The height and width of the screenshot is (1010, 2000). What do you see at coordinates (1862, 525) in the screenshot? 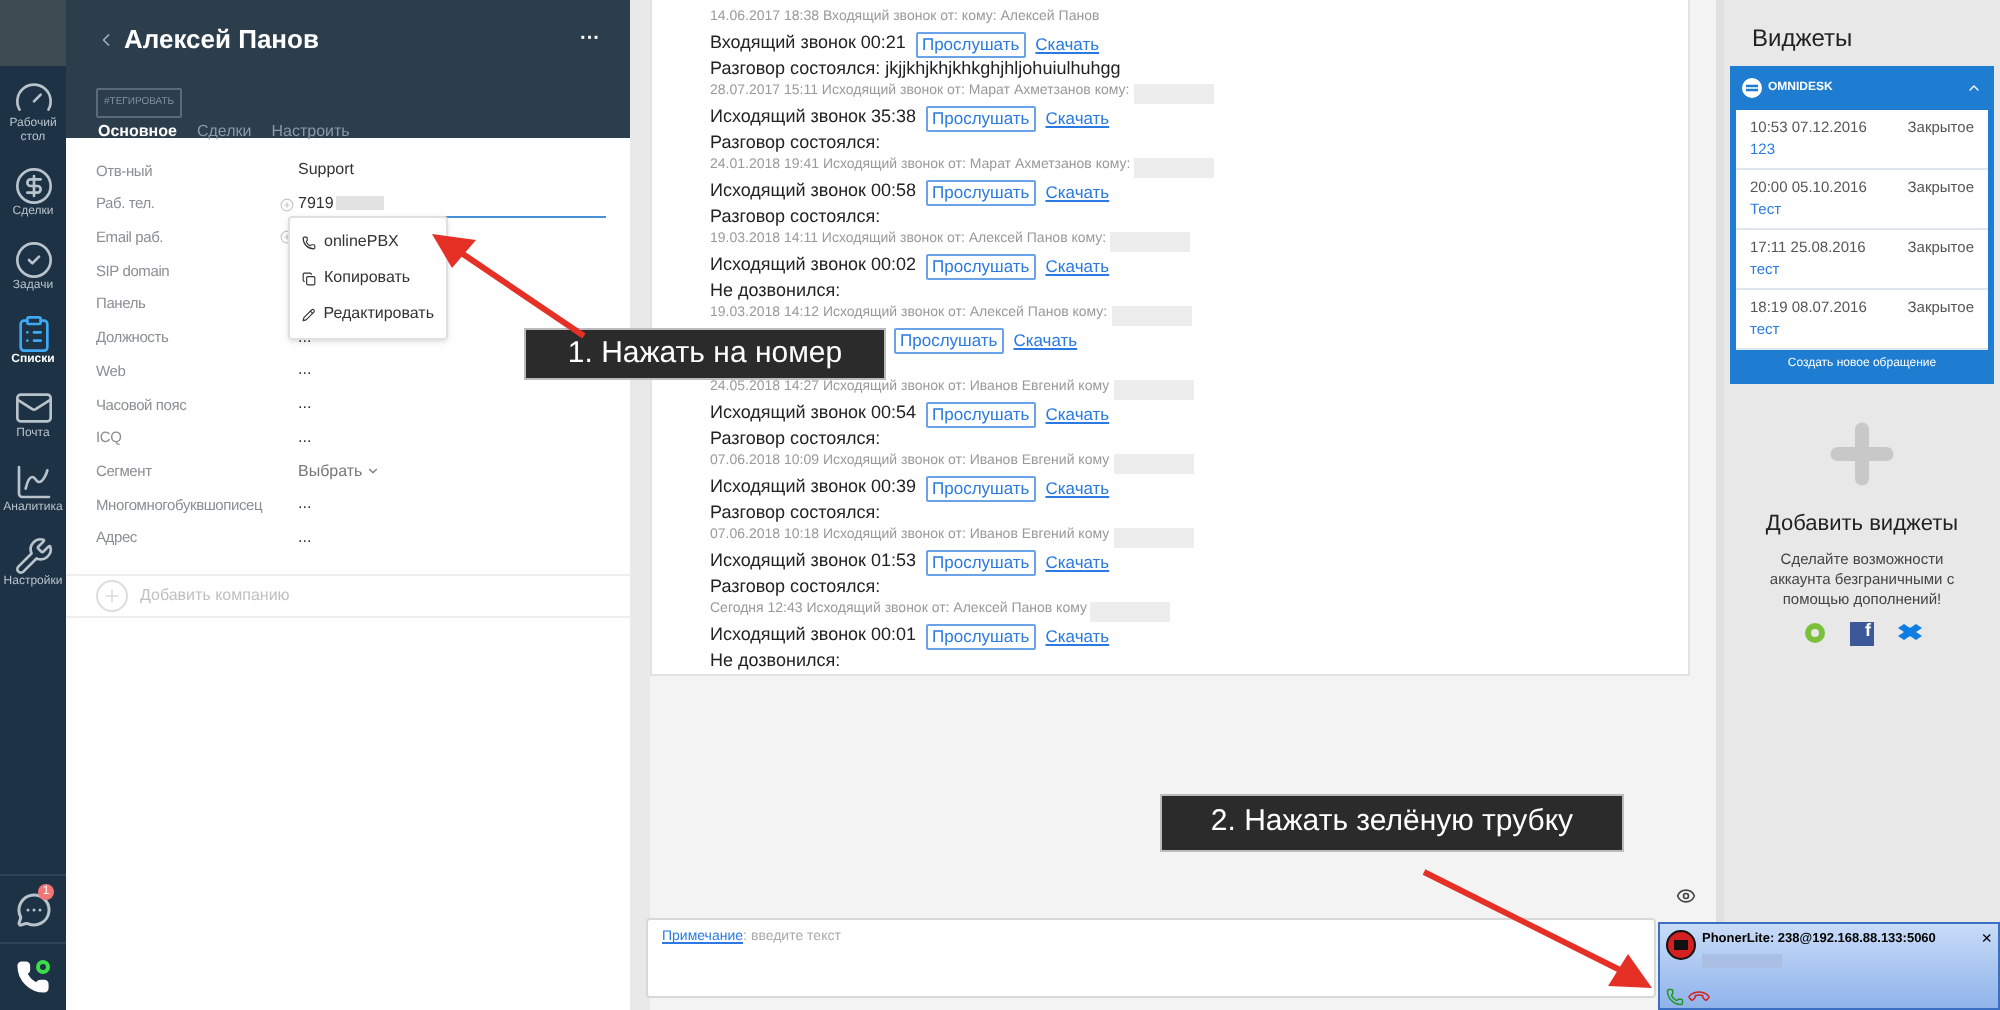
I see `add-widgets-title: Добавить виджеты` at bounding box center [1862, 525].